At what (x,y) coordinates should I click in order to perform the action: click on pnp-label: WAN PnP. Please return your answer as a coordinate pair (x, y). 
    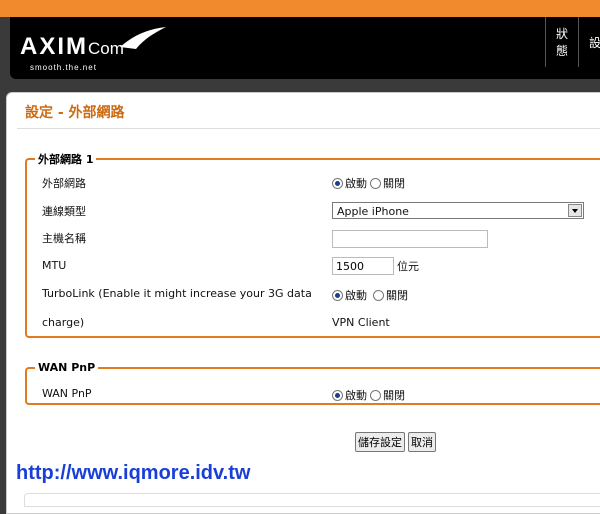
    Looking at the image, I should click on (67, 393).